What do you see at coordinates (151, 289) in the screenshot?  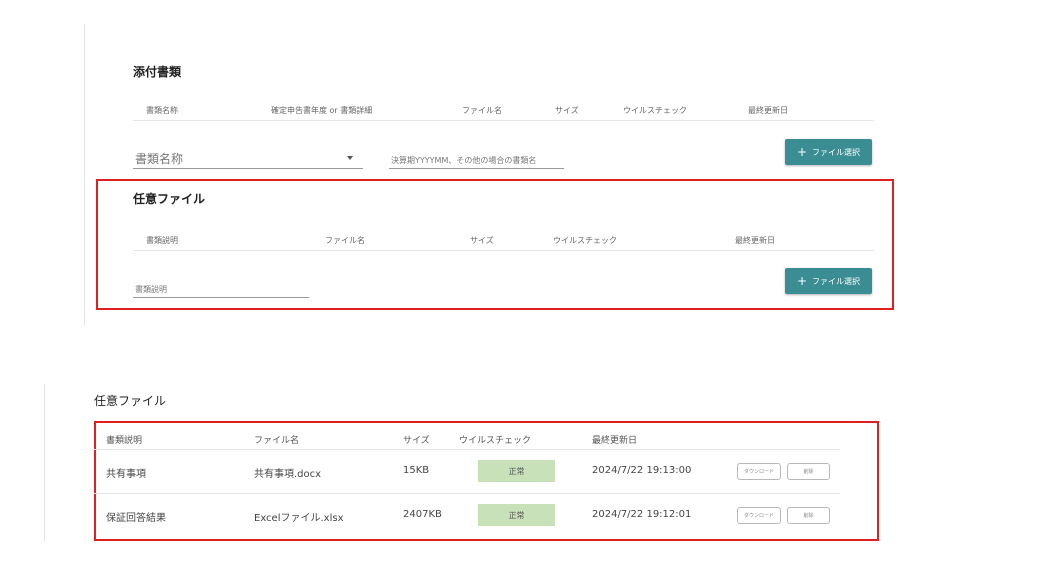 I see `description-input-placeholder: 書類説明` at bounding box center [151, 289].